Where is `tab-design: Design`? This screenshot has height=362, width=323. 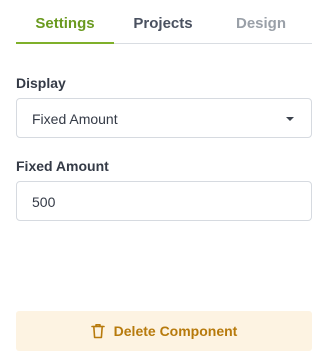 tab-design: Design is located at coordinates (261, 21).